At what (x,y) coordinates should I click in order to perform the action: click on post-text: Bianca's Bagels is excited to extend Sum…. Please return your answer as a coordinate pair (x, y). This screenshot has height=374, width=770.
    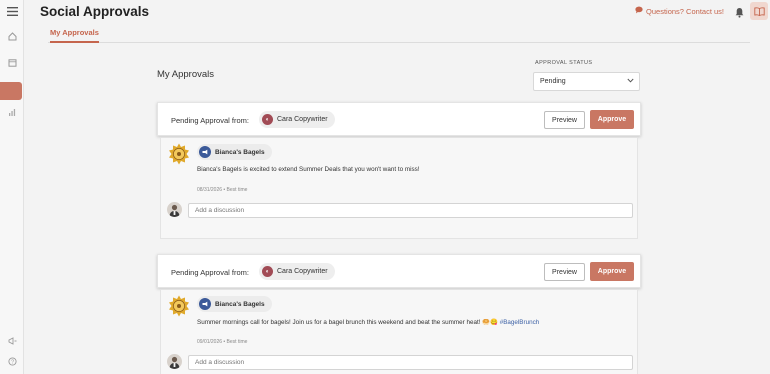
    Looking at the image, I should click on (308, 169).